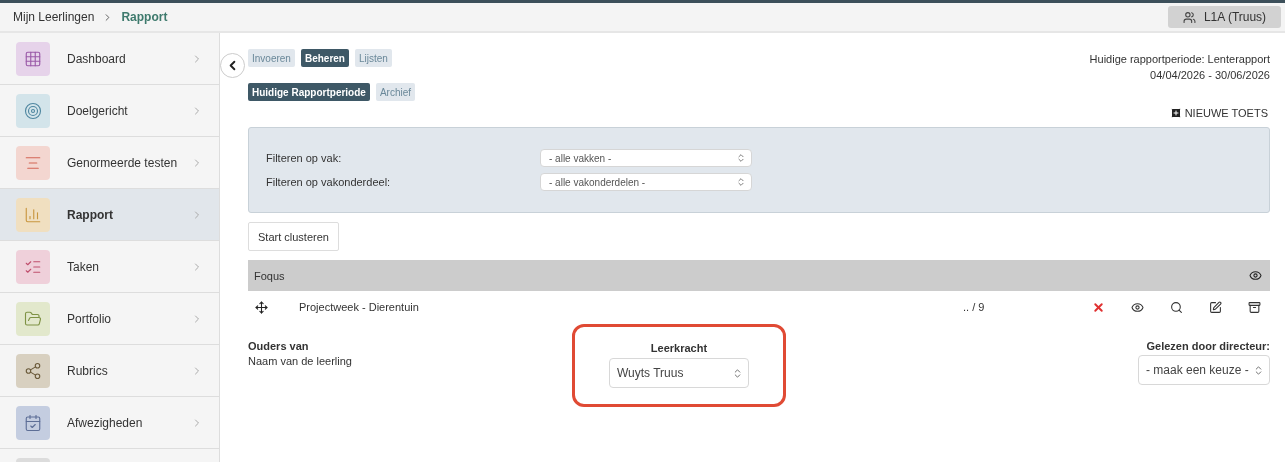 Image resolution: width=1285 pixels, height=462 pixels. What do you see at coordinates (646, 182) in the screenshot?
I see `filter-select: - alle vakonderdelen -` at bounding box center [646, 182].